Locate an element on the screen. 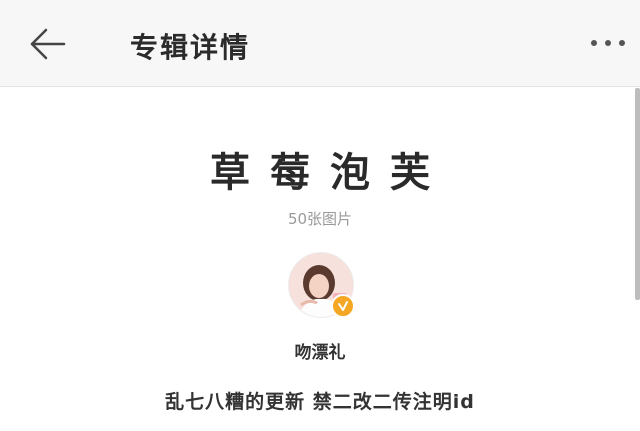 The height and width of the screenshot is (431, 640). back-arrow-icon is located at coordinates (48, 44).